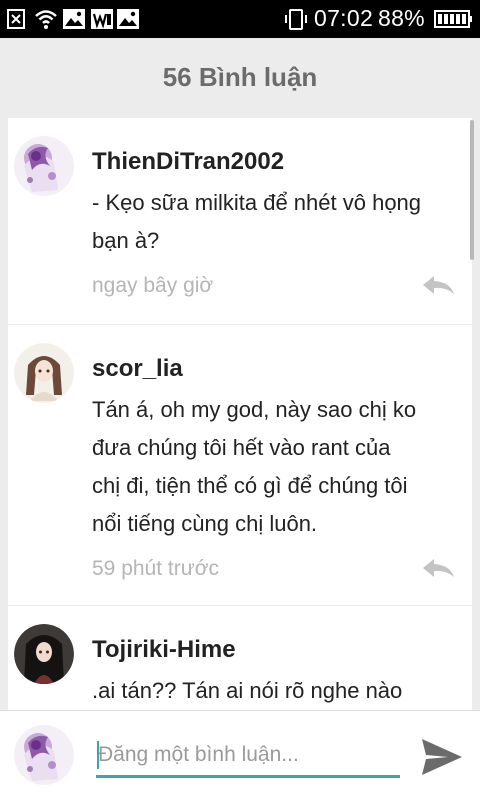 The image size is (480, 801). I want to click on text-cursor, so click(98, 755).